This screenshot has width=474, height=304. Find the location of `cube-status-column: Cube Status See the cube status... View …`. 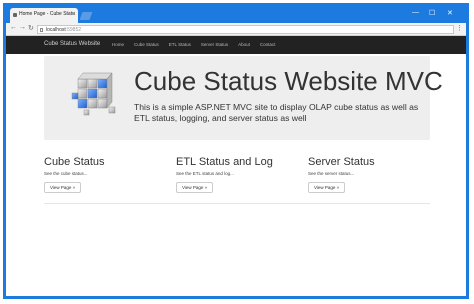

cube-status-column: Cube Status See the cube status... View … is located at coordinates (109, 175).